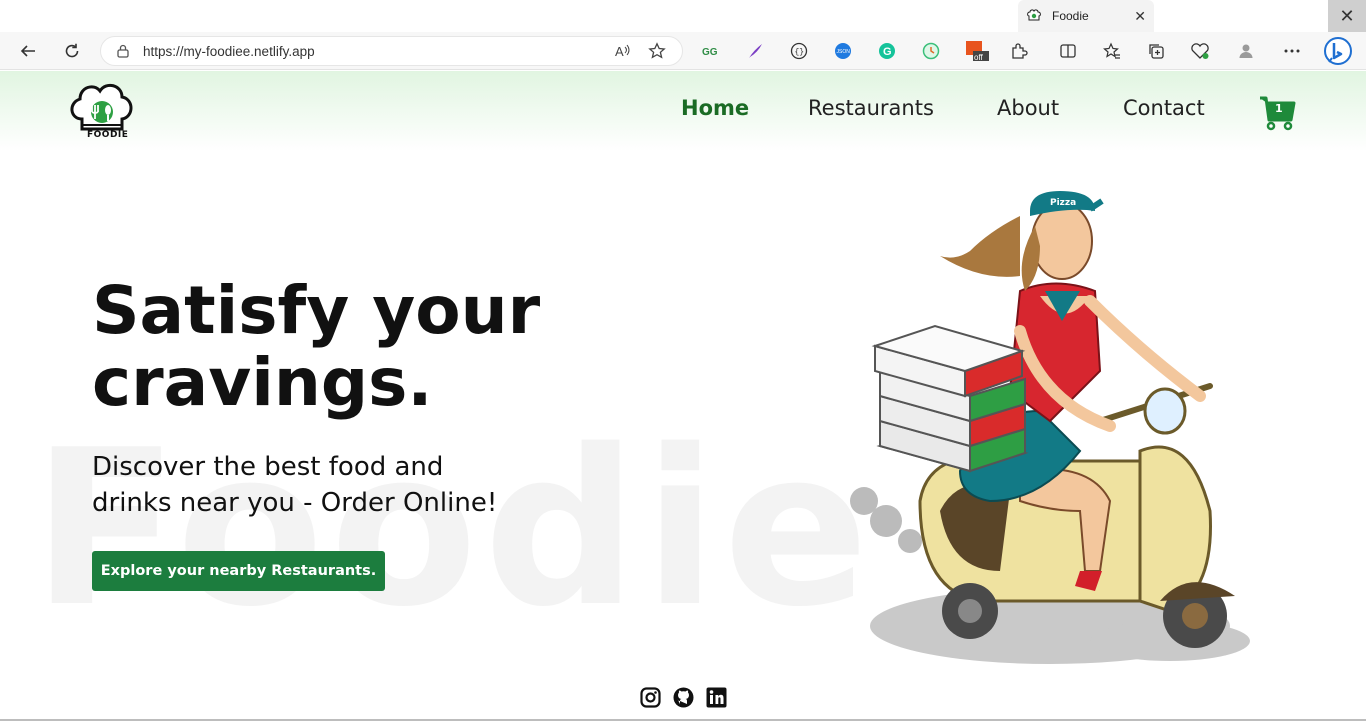 The height and width of the screenshot is (721, 1366). Describe the element at coordinates (1164, 108) in the screenshot. I see `nav-link-contact: Contact` at that location.